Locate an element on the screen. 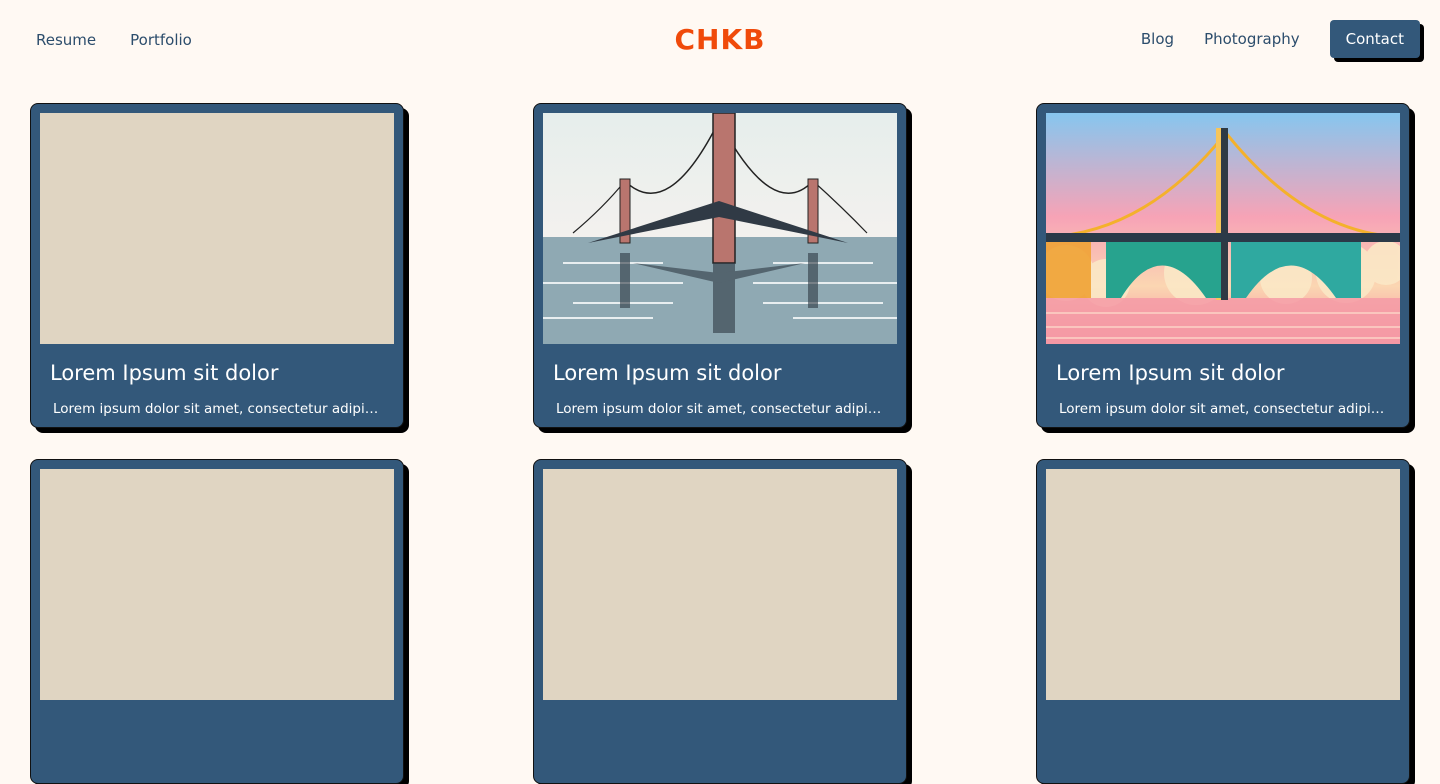 Image resolution: width=1440 pixels, height=784 pixels. nav-link-resume: Resume is located at coordinates (66, 40).